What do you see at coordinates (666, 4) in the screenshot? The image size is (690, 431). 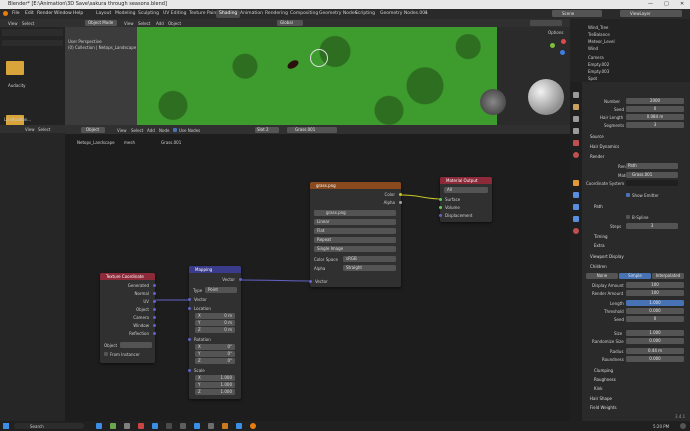 I see `maximize-button: □` at bounding box center [666, 4].